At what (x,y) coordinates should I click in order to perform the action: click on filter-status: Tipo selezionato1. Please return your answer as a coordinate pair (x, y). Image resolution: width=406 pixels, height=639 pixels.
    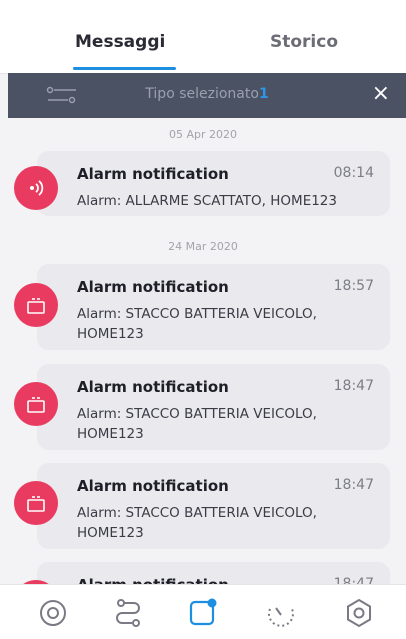
    Looking at the image, I should click on (207, 94).